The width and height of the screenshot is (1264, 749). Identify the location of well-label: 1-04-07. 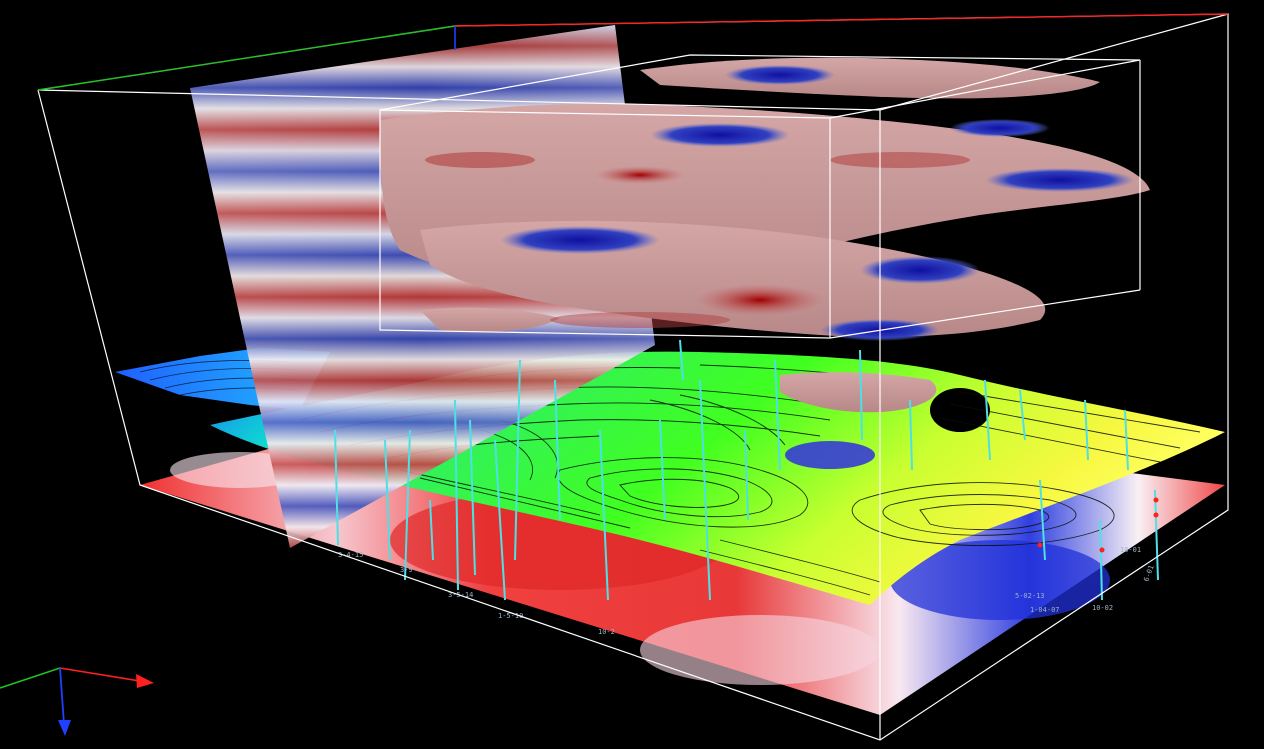
(1045, 610).